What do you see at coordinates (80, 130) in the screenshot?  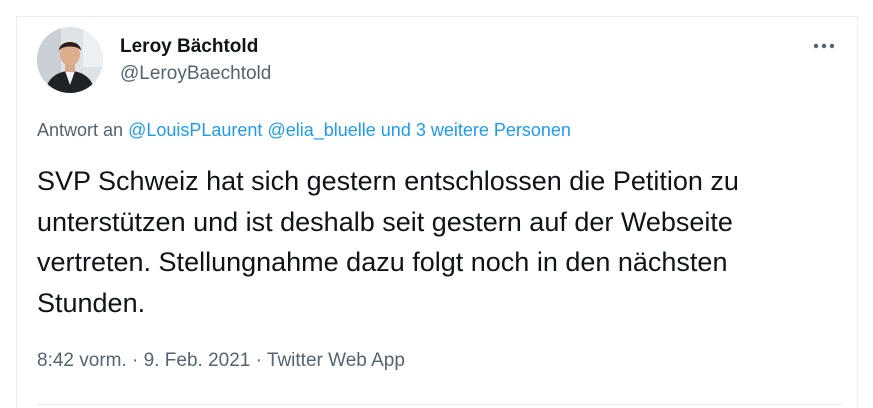 I see `reply-prefix: Antwort an` at bounding box center [80, 130].